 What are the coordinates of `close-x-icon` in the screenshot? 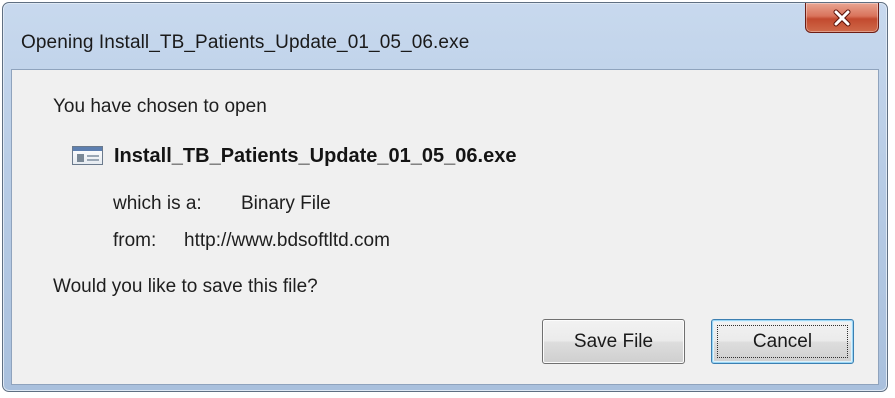 It's located at (842, 18).